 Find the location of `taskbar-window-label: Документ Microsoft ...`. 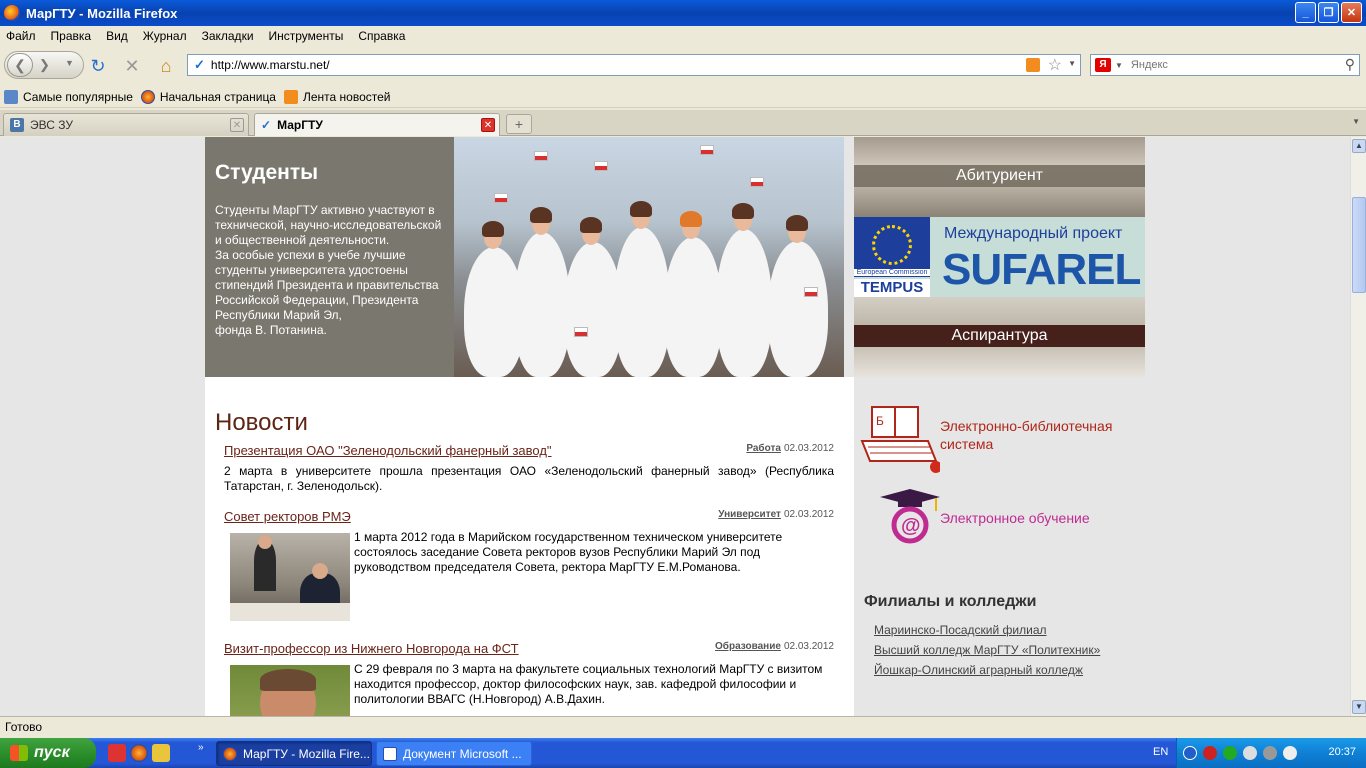

taskbar-window-label: Документ Microsoft ... is located at coordinates (462, 753).